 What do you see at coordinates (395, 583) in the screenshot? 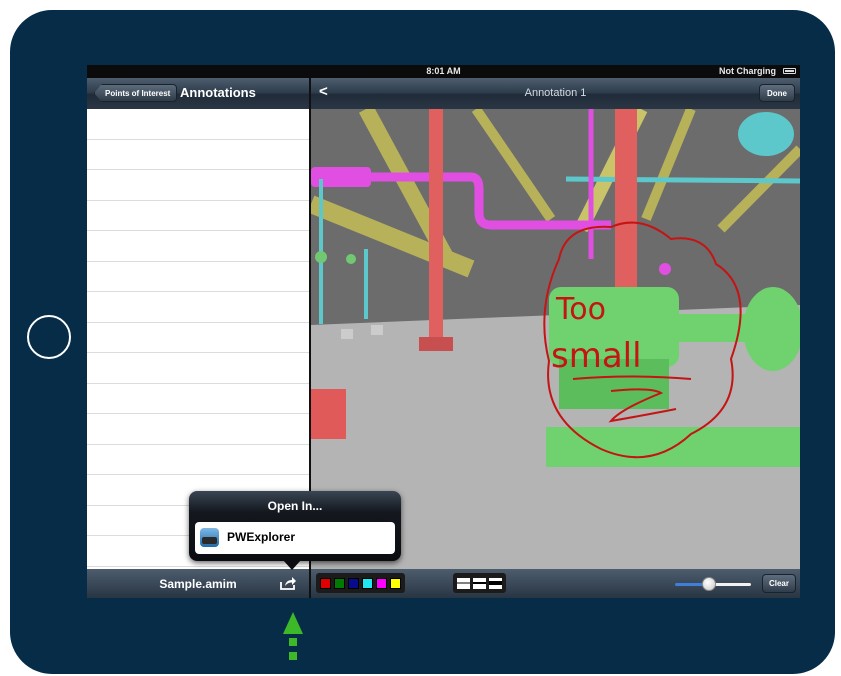
I see `swatch-yellow` at bounding box center [395, 583].